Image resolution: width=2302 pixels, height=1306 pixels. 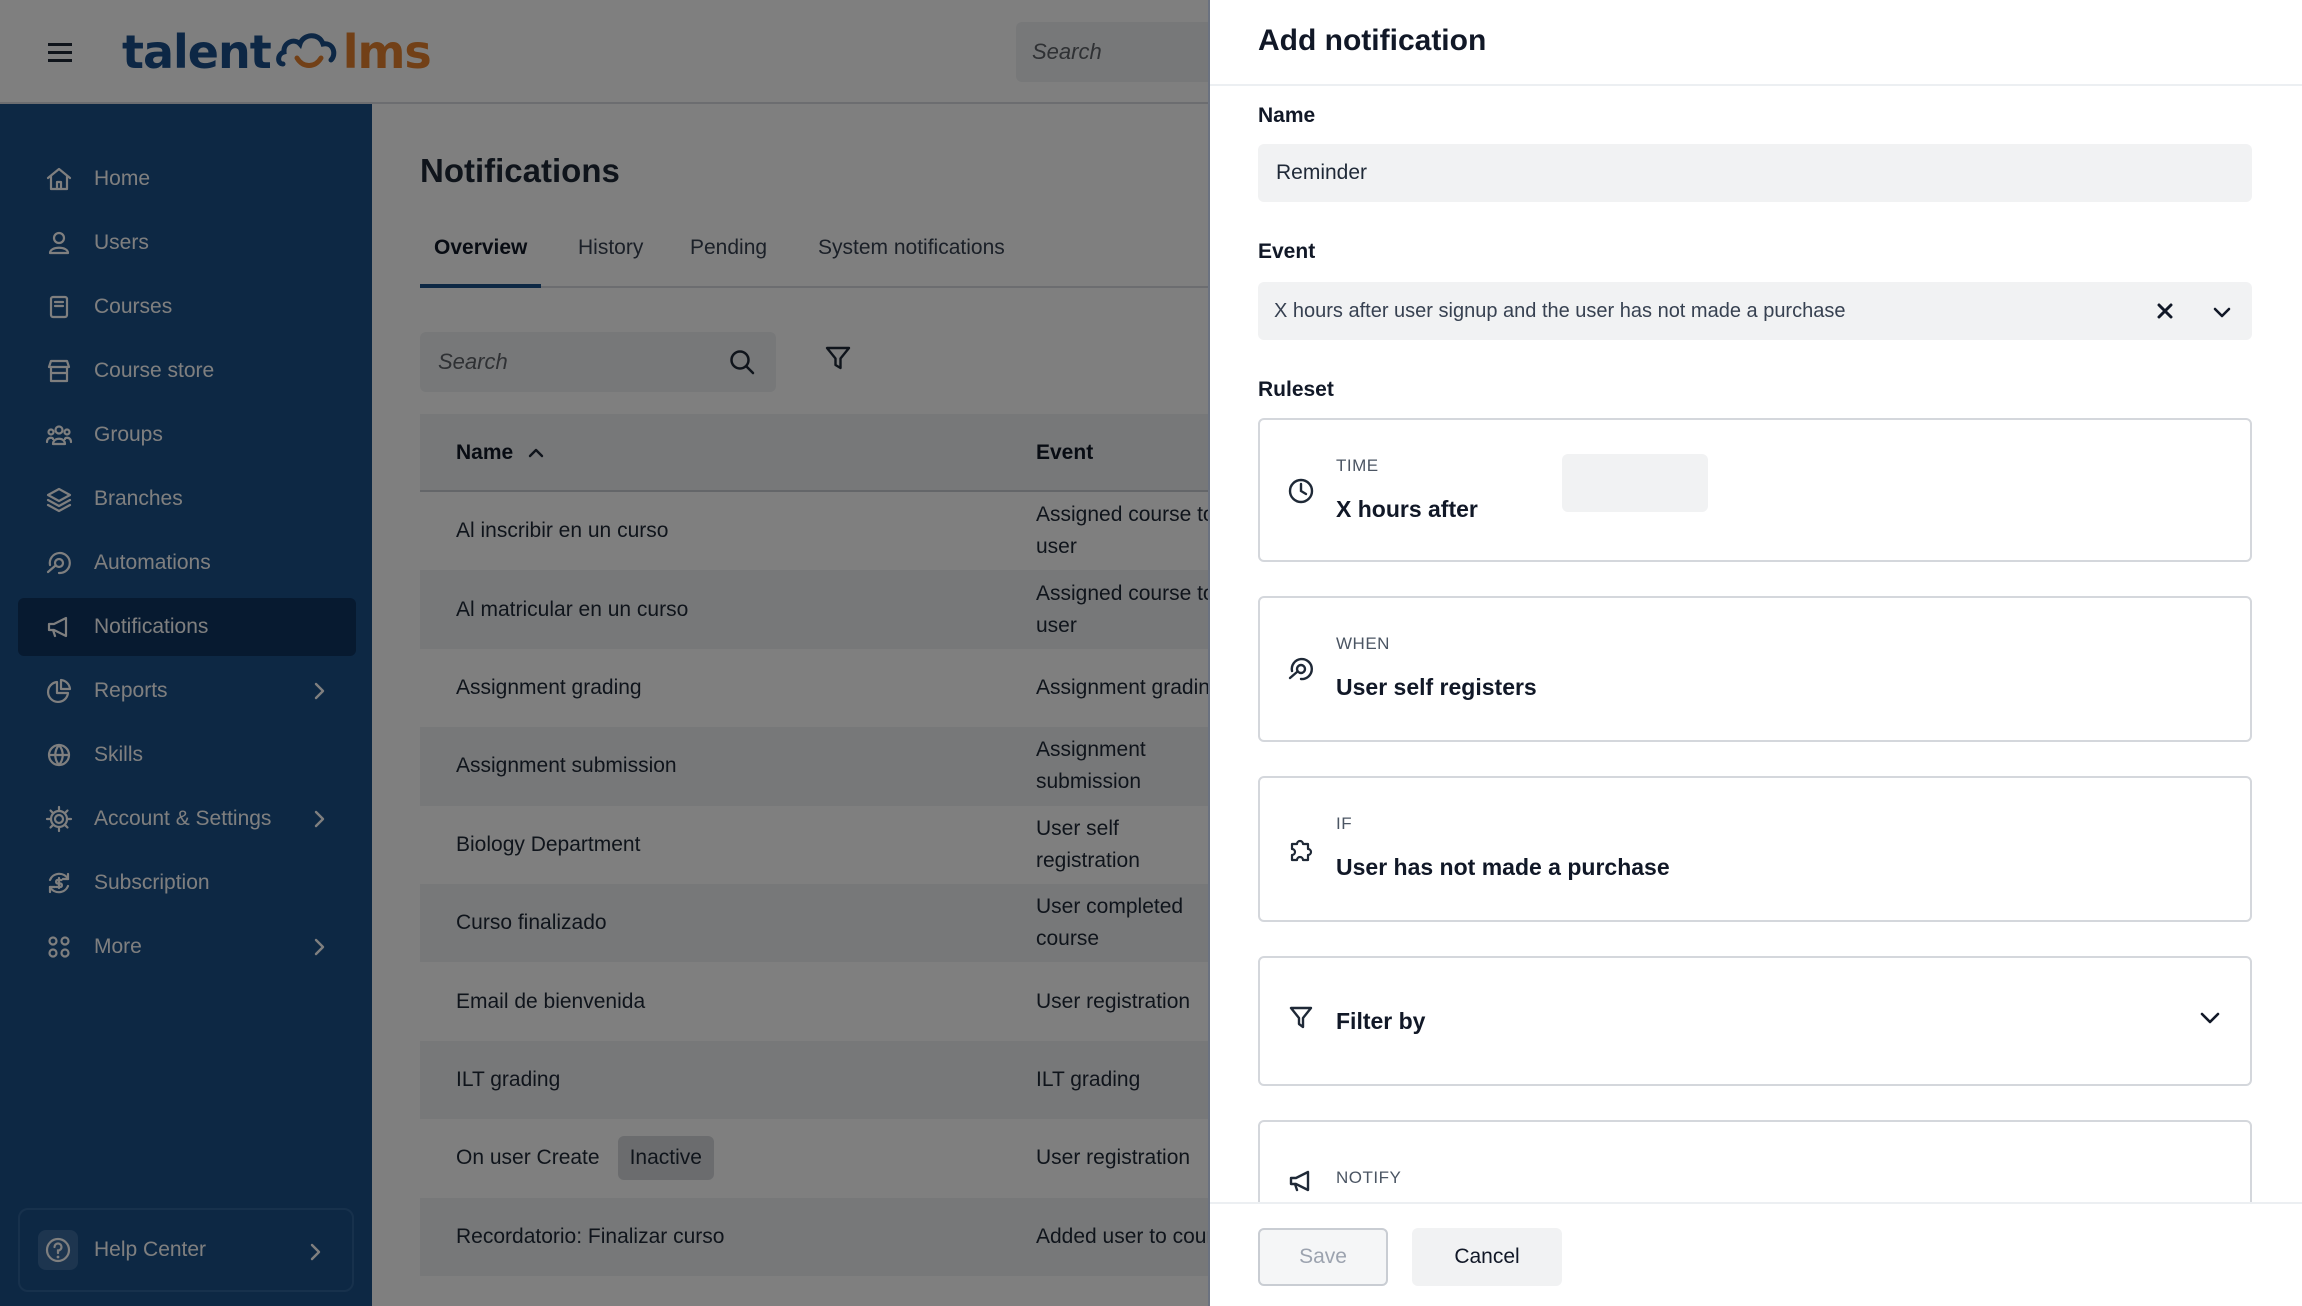 I want to click on event-field-label: Event, so click(x=1287, y=251).